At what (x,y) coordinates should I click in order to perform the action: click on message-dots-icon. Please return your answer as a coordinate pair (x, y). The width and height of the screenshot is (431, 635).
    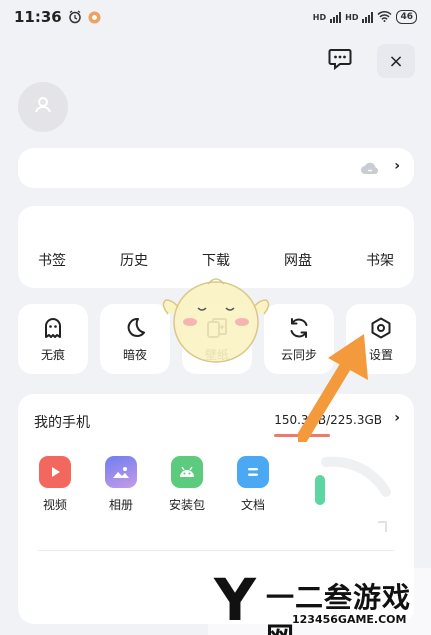
    Looking at the image, I should click on (340, 61).